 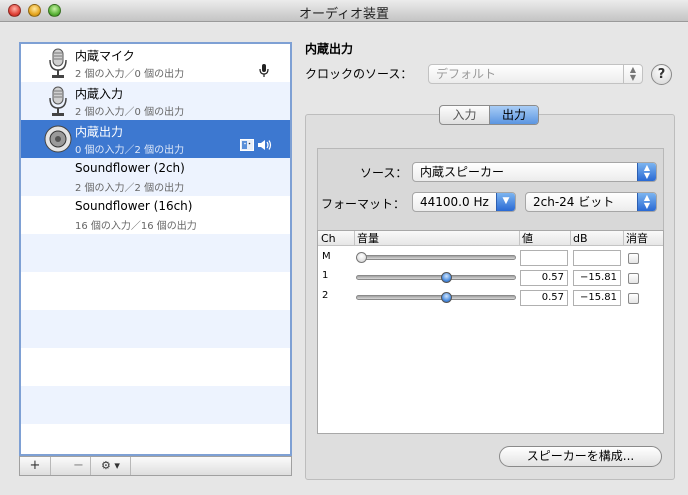 What do you see at coordinates (155, 63) in the screenshot?
I see `device-row-internal-mic: 内蔵マイク 2 個の入力／0 個の出力` at bounding box center [155, 63].